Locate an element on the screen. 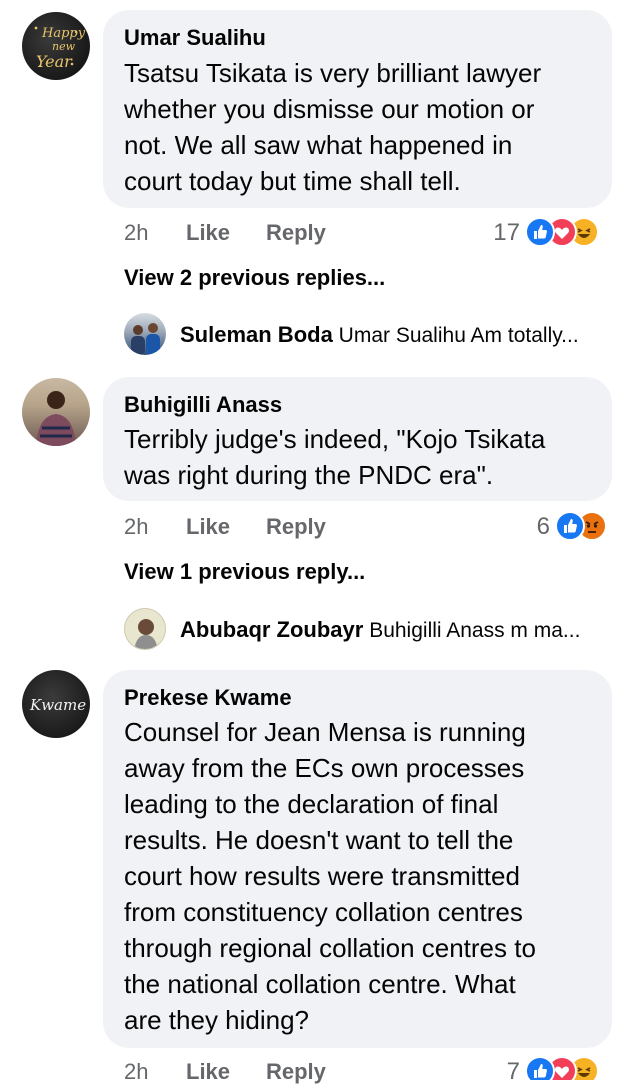  comment-line: Tsatsu Tsikata is very brilliant lawyer is located at coordinates (333, 73).